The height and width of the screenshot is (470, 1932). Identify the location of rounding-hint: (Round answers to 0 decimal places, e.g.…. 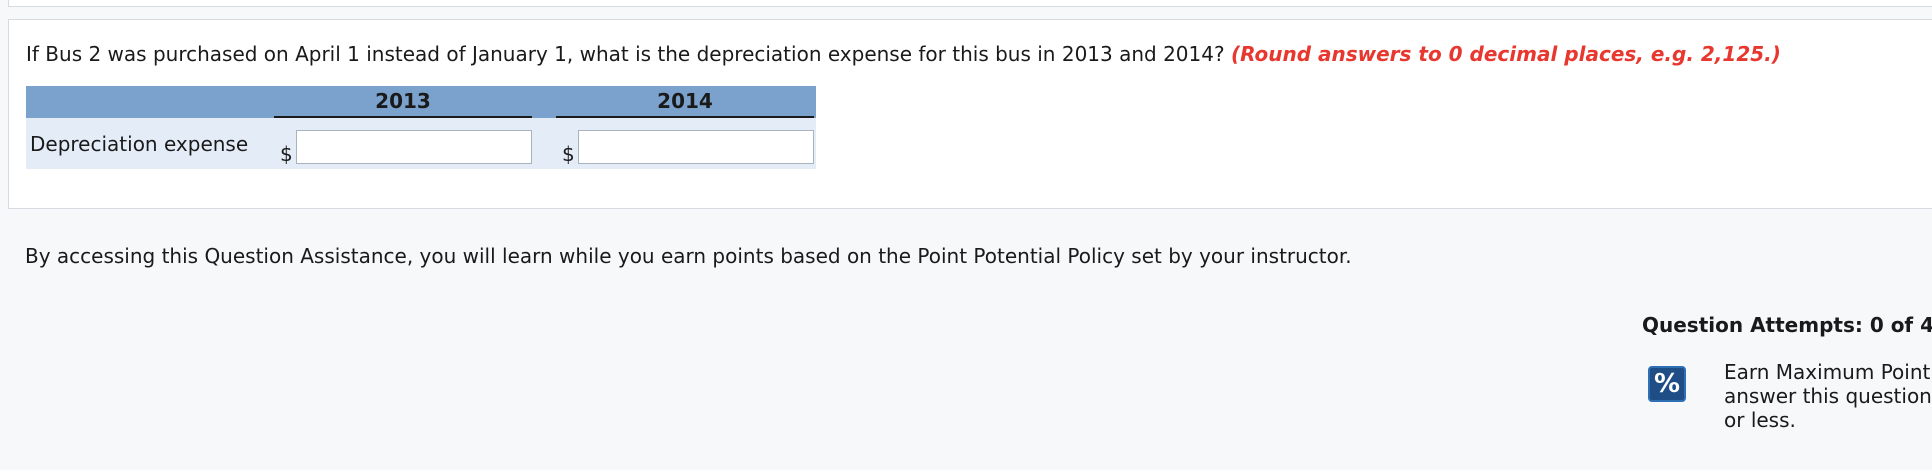
(1505, 54).